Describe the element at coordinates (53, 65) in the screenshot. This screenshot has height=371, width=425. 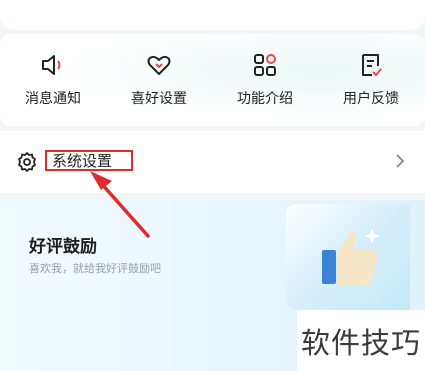
I see `speaker-icon` at that location.